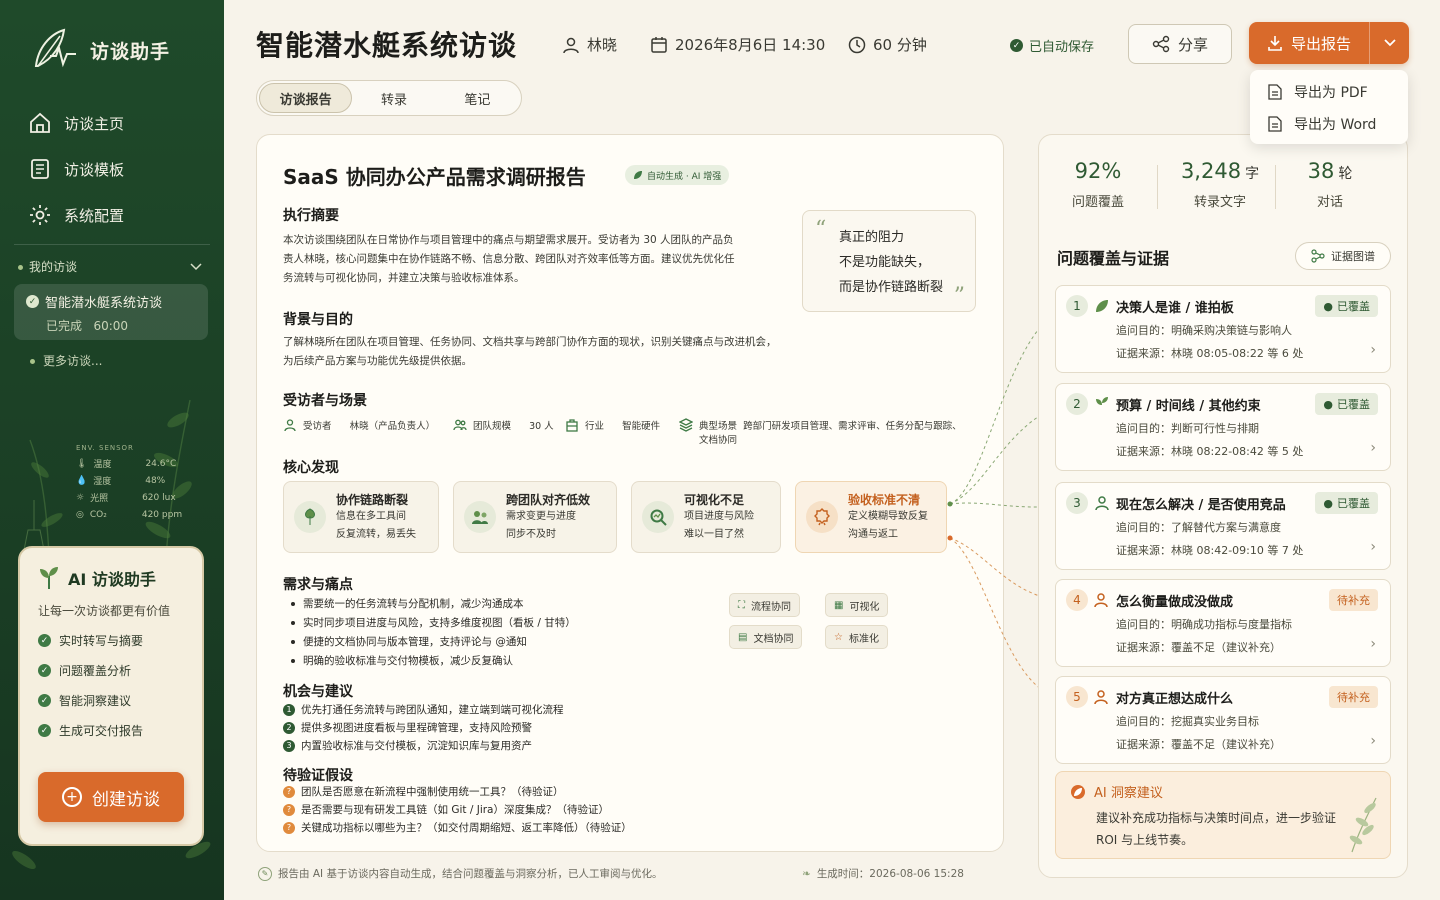 The height and width of the screenshot is (900, 1440). I want to click on chevron-down-icon, so click(1389, 43).